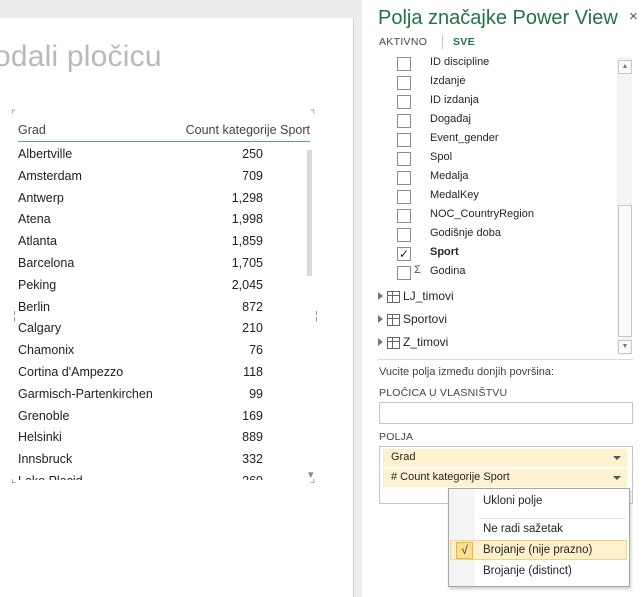  I want to click on menu-item: Brojanje (distinct), so click(538, 572).